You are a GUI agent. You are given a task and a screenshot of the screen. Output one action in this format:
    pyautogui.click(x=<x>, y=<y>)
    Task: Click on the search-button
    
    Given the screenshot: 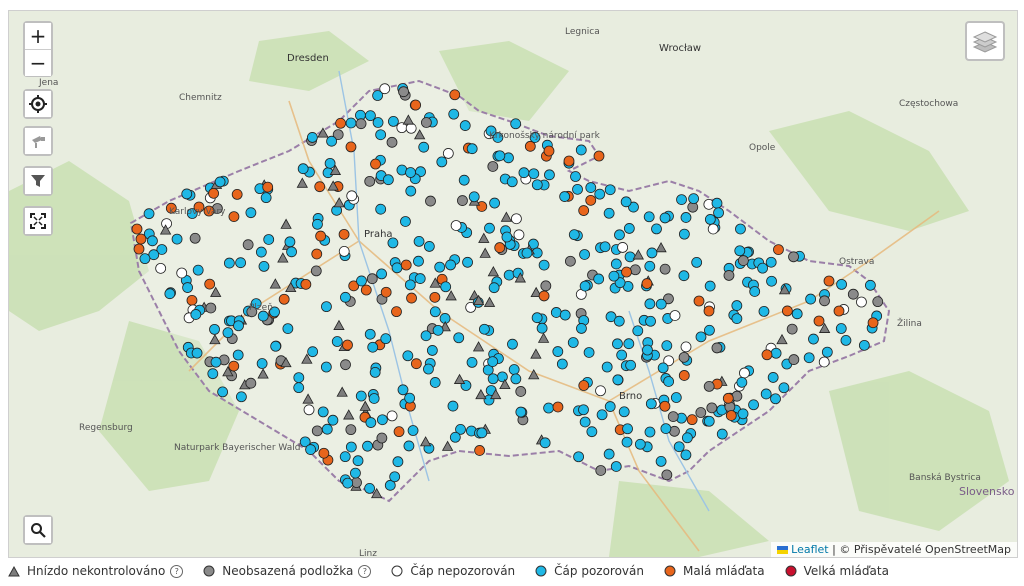 What is the action you would take?
    pyautogui.click(x=38, y=530)
    